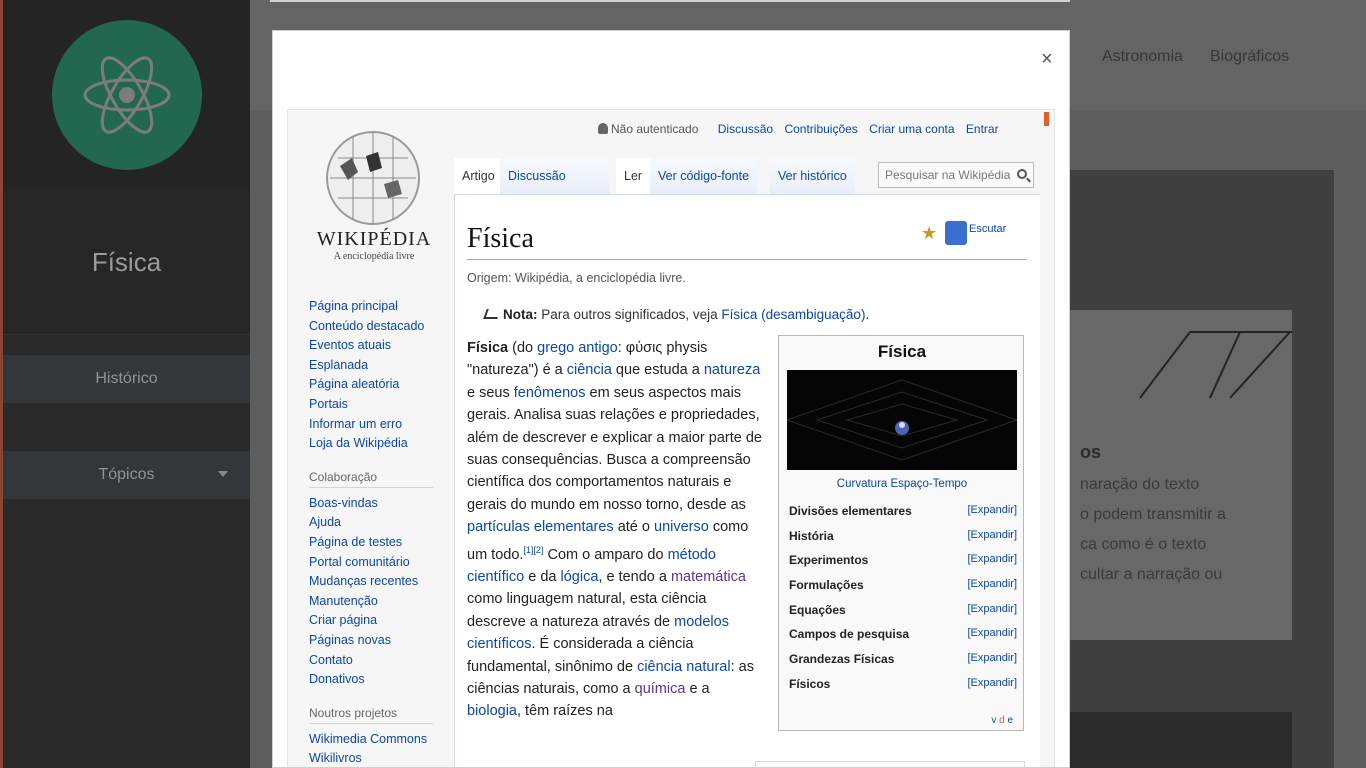 Image resolution: width=1366 pixels, height=768 pixels. What do you see at coordinates (1010, 720) in the screenshot?
I see `edit-template-link: e` at bounding box center [1010, 720].